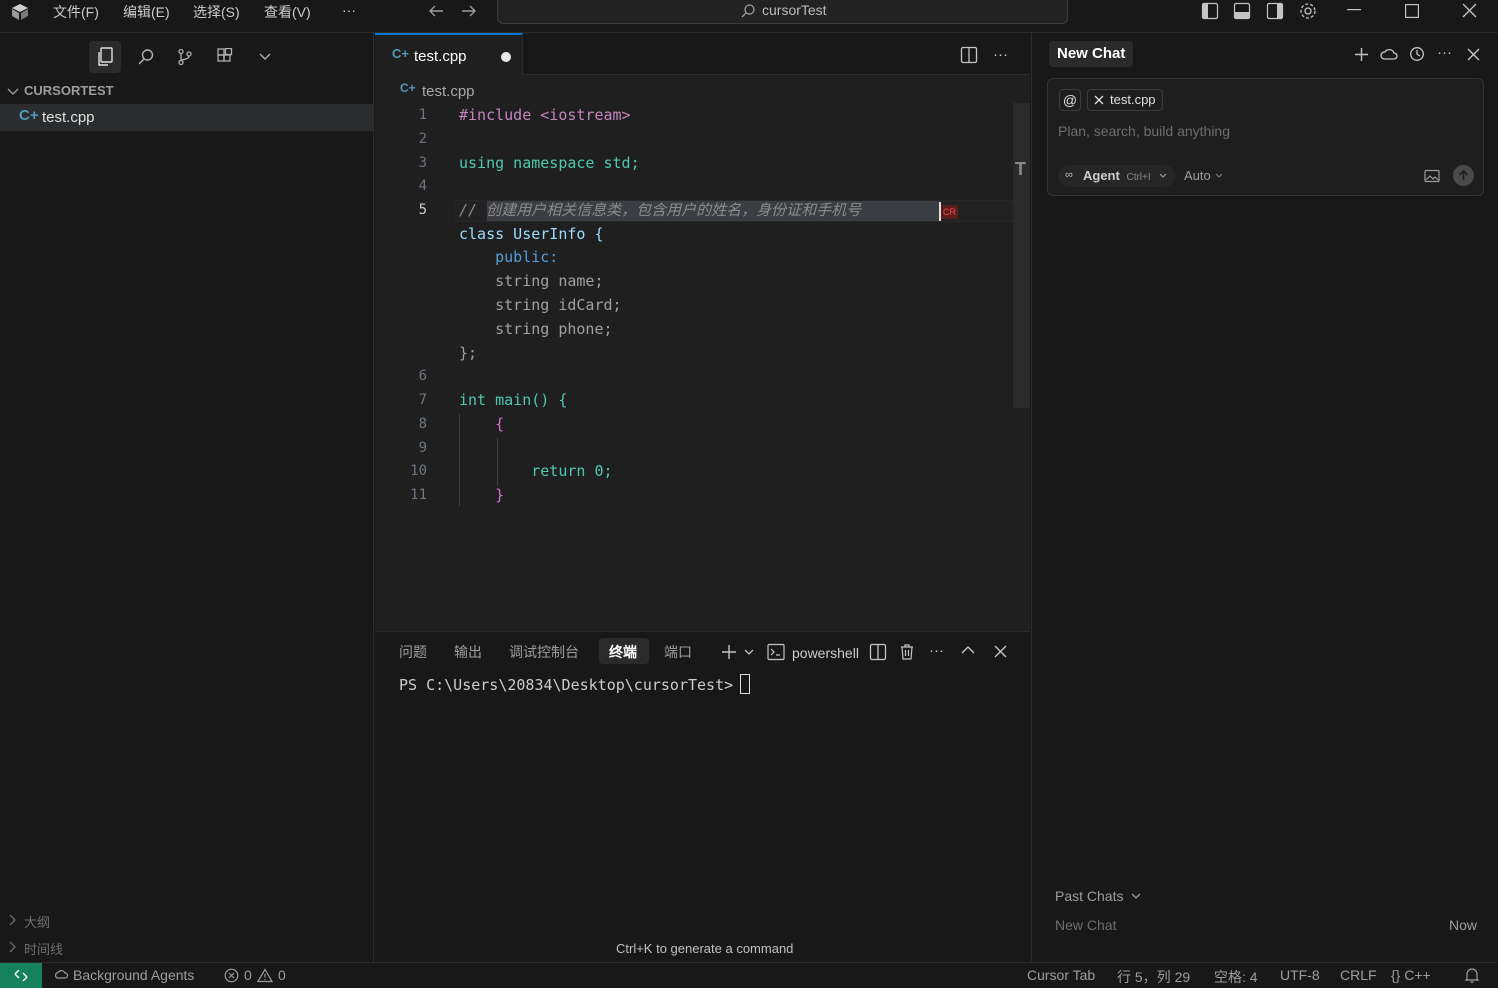 This screenshot has width=1498, height=988. I want to click on line-number-active: 5, so click(422, 210).